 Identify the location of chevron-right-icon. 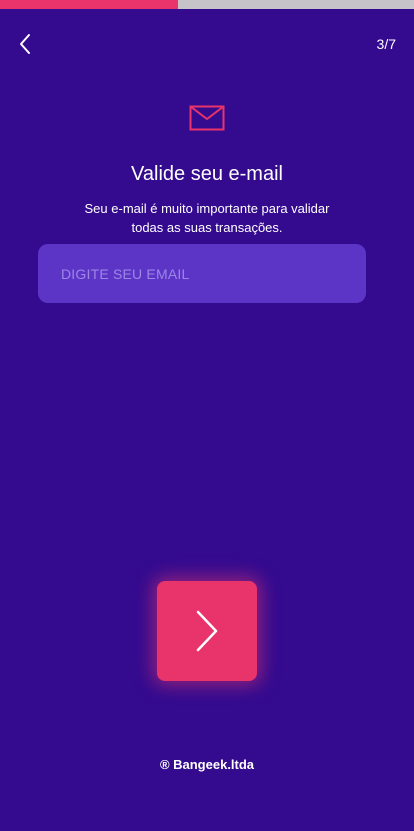
(207, 631).